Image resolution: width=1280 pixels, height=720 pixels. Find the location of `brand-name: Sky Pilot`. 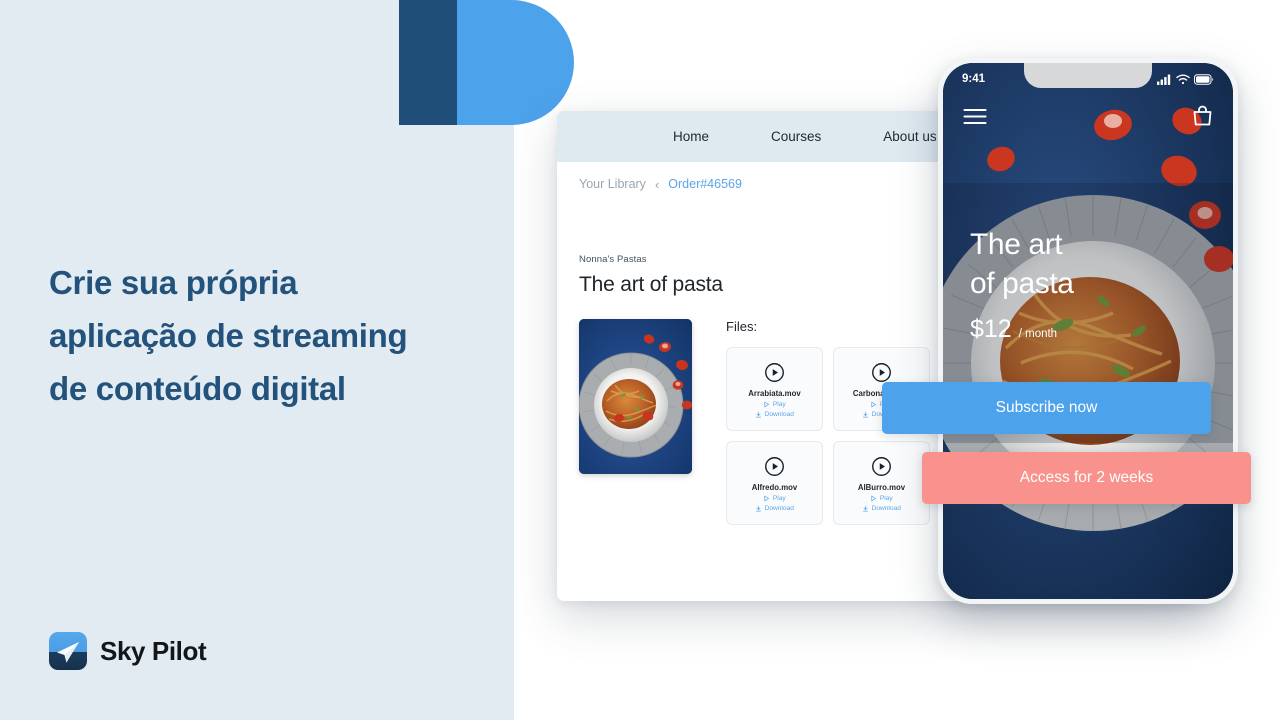

brand-name: Sky Pilot is located at coordinates (153, 650).